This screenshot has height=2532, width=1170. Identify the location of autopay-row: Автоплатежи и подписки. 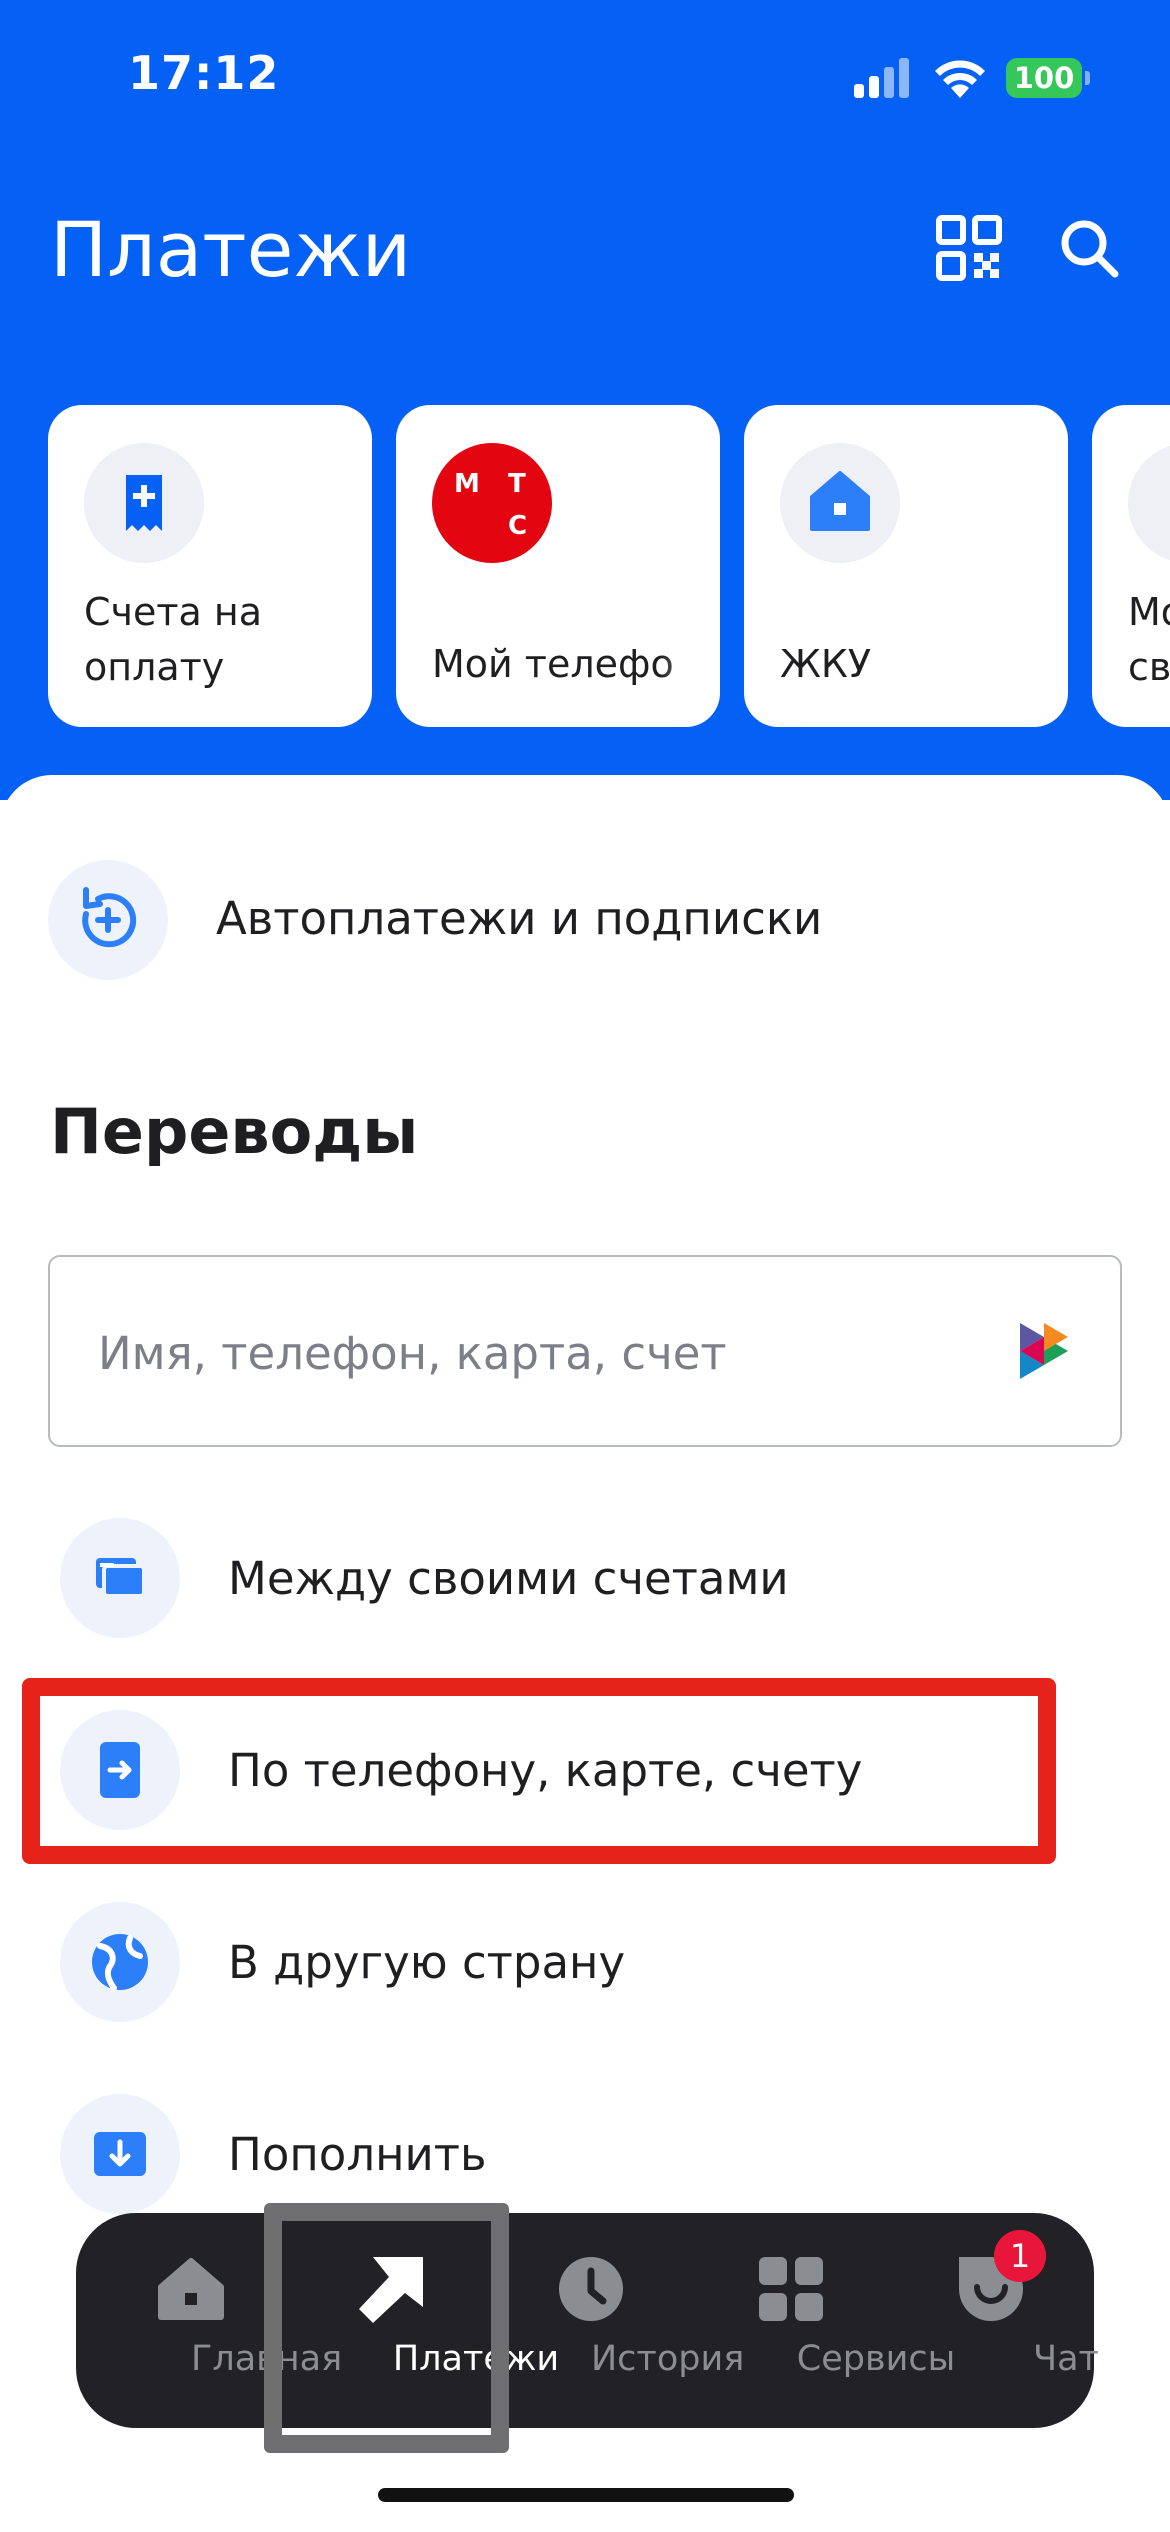
(588, 920).